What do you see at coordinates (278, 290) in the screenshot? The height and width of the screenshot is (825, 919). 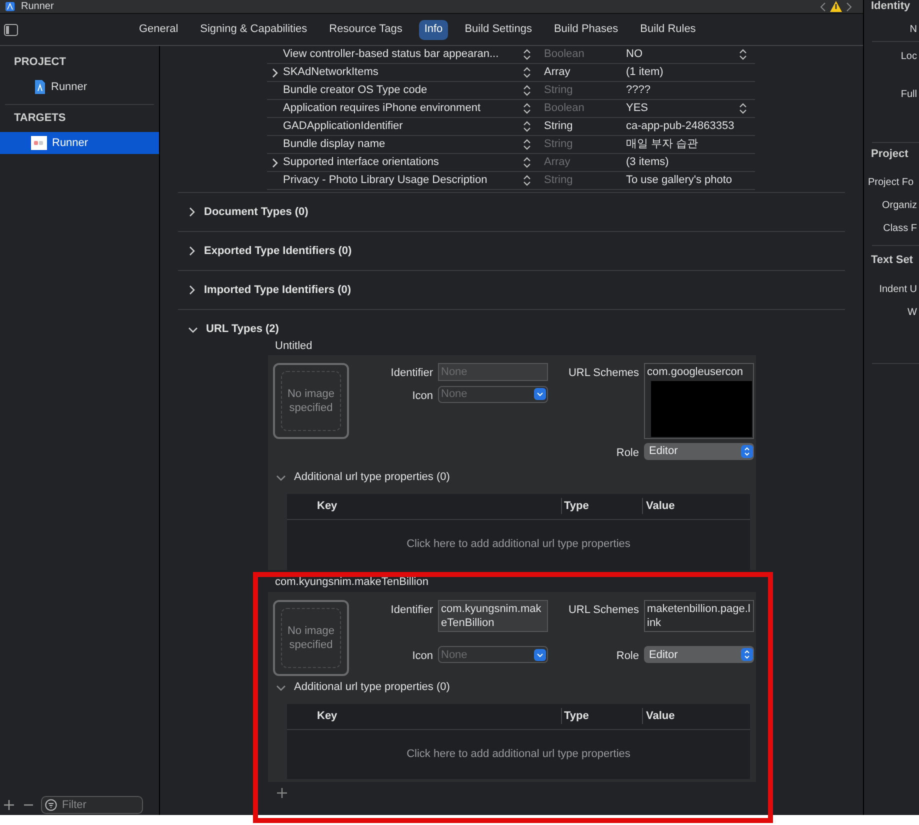 I see `section-title: Imported Type Identifiers (0)` at bounding box center [278, 290].